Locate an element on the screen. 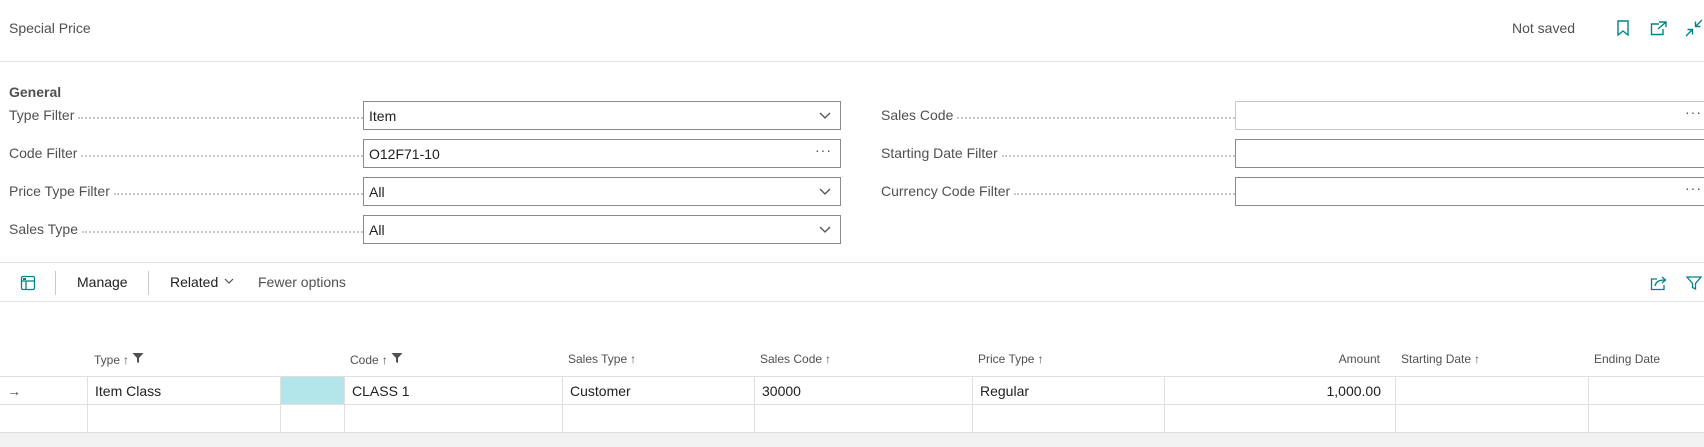  starting-date-filter-field is located at coordinates (1469, 153).